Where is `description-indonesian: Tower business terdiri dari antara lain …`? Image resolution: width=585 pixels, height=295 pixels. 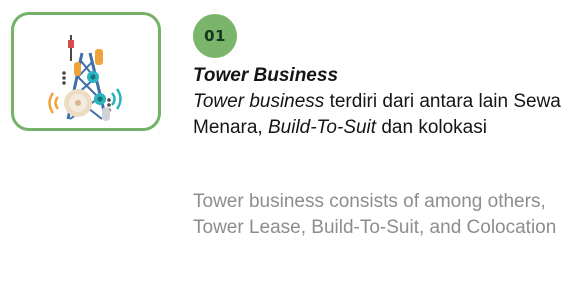 description-indonesian: Tower business terdiri dari antara lain … is located at coordinates (385, 115).